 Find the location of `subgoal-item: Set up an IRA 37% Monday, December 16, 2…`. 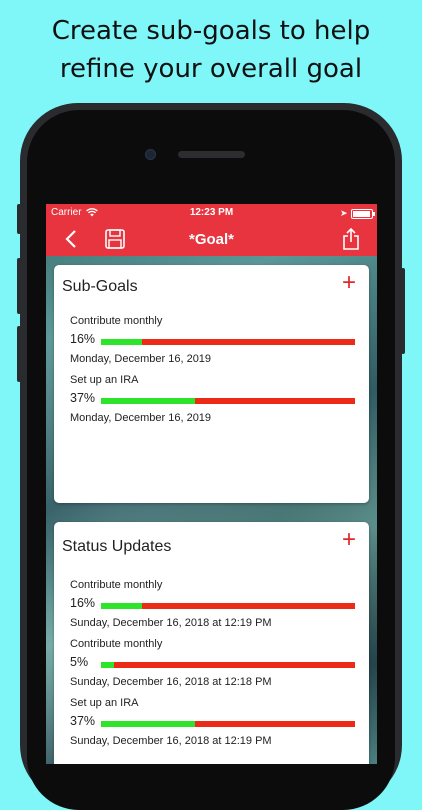

subgoal-item: Set up an IRA 37% Monday, December 16, 2… is located at coordinates (215, 400).